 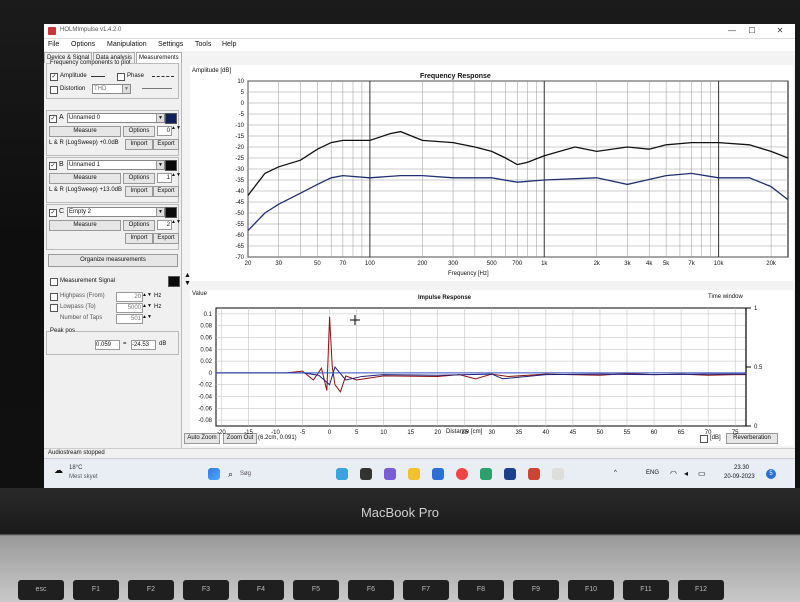 I want to click on phase-checkbox, so click(x=121, y=77).